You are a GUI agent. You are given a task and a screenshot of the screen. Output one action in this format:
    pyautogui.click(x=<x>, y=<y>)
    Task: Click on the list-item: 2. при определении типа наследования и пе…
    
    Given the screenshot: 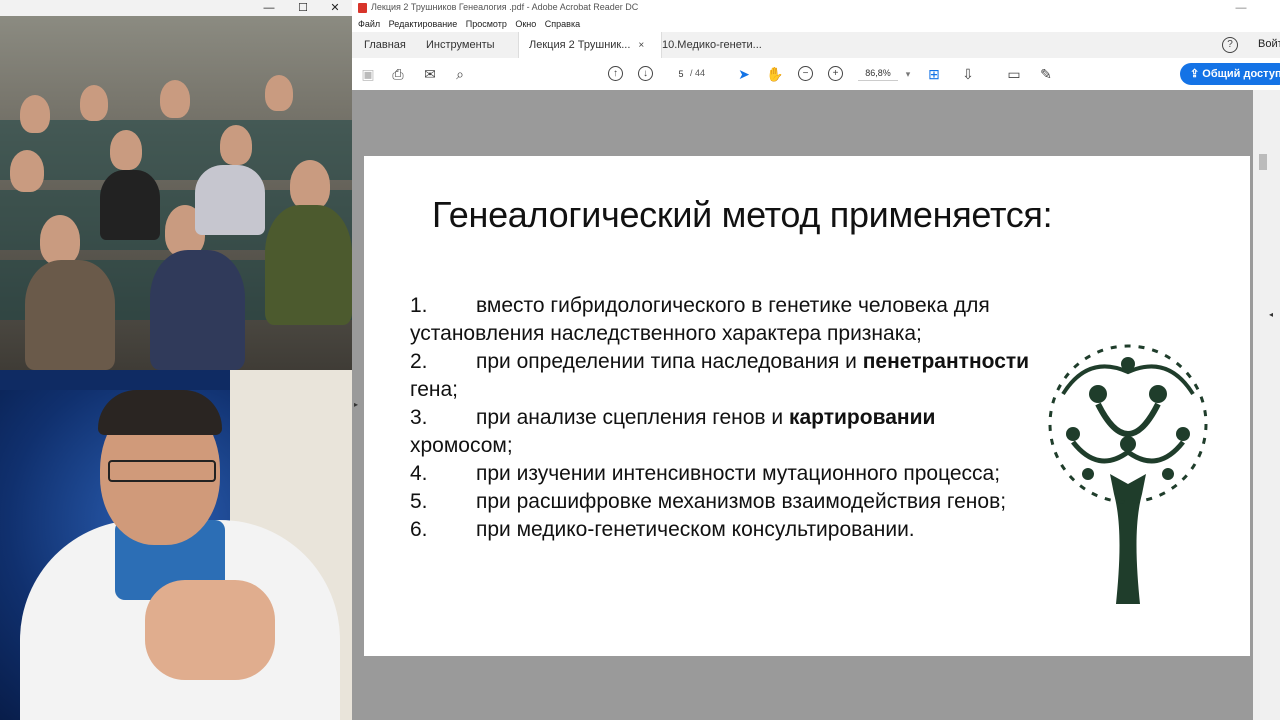 What is the action you would take?
    pyautogui.click(x=720, y=376)
    